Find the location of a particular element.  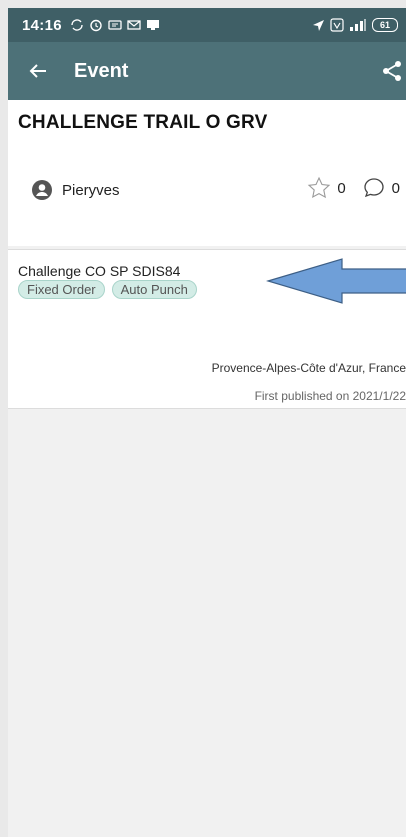

location-arrow-icon is located at coordinates (318, 25).